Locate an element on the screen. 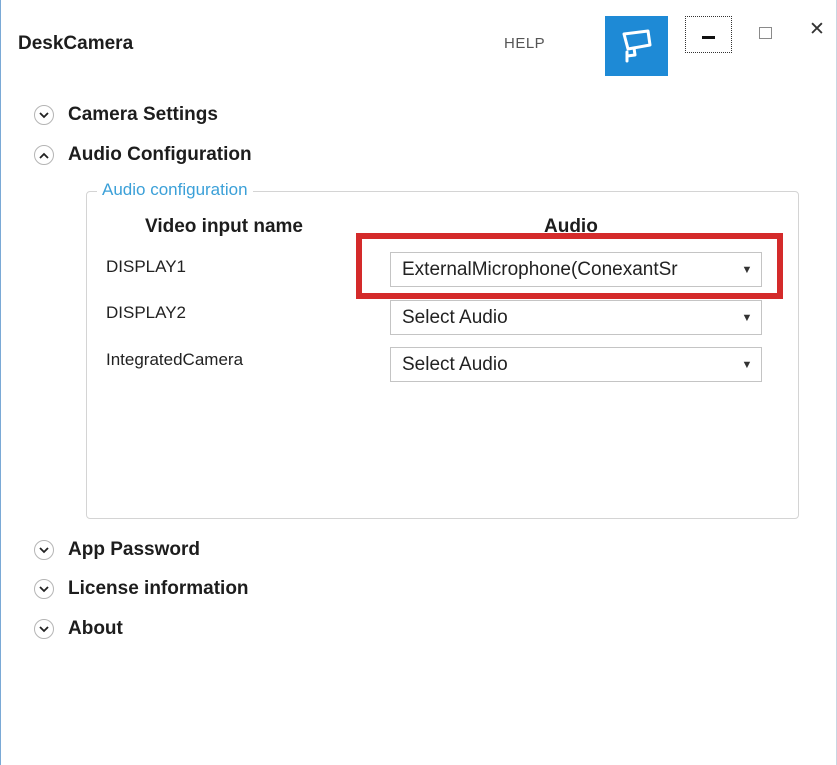  section-about: About is located at coordinates (78, 629).